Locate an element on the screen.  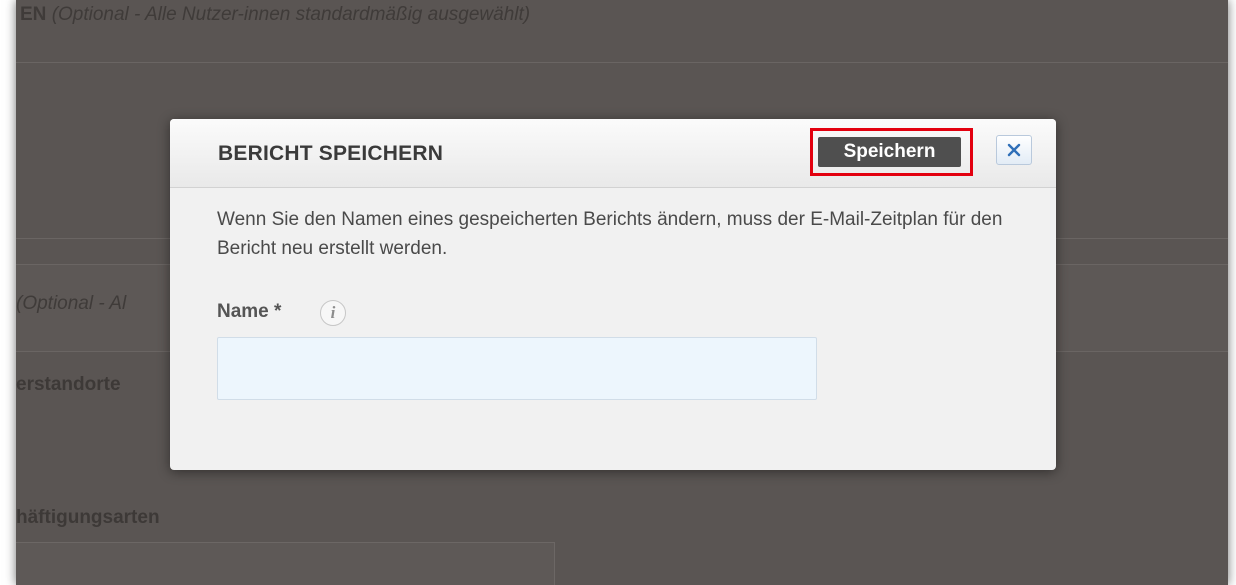
save-button-highlight: Speichern is located at coordinates (891, 152).